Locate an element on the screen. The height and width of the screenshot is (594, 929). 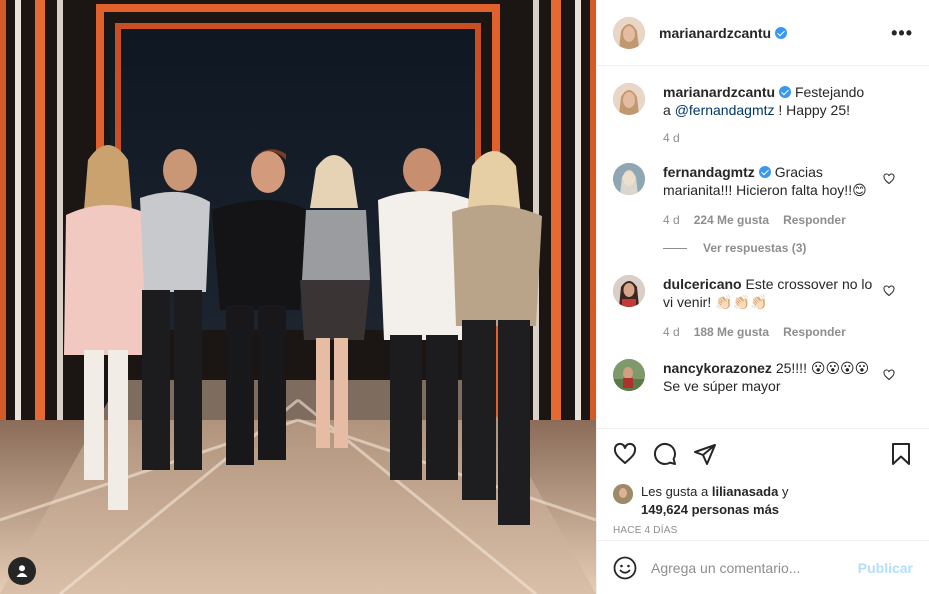
likes-prefix: Les gusta a is located at coordinates (675, 491).